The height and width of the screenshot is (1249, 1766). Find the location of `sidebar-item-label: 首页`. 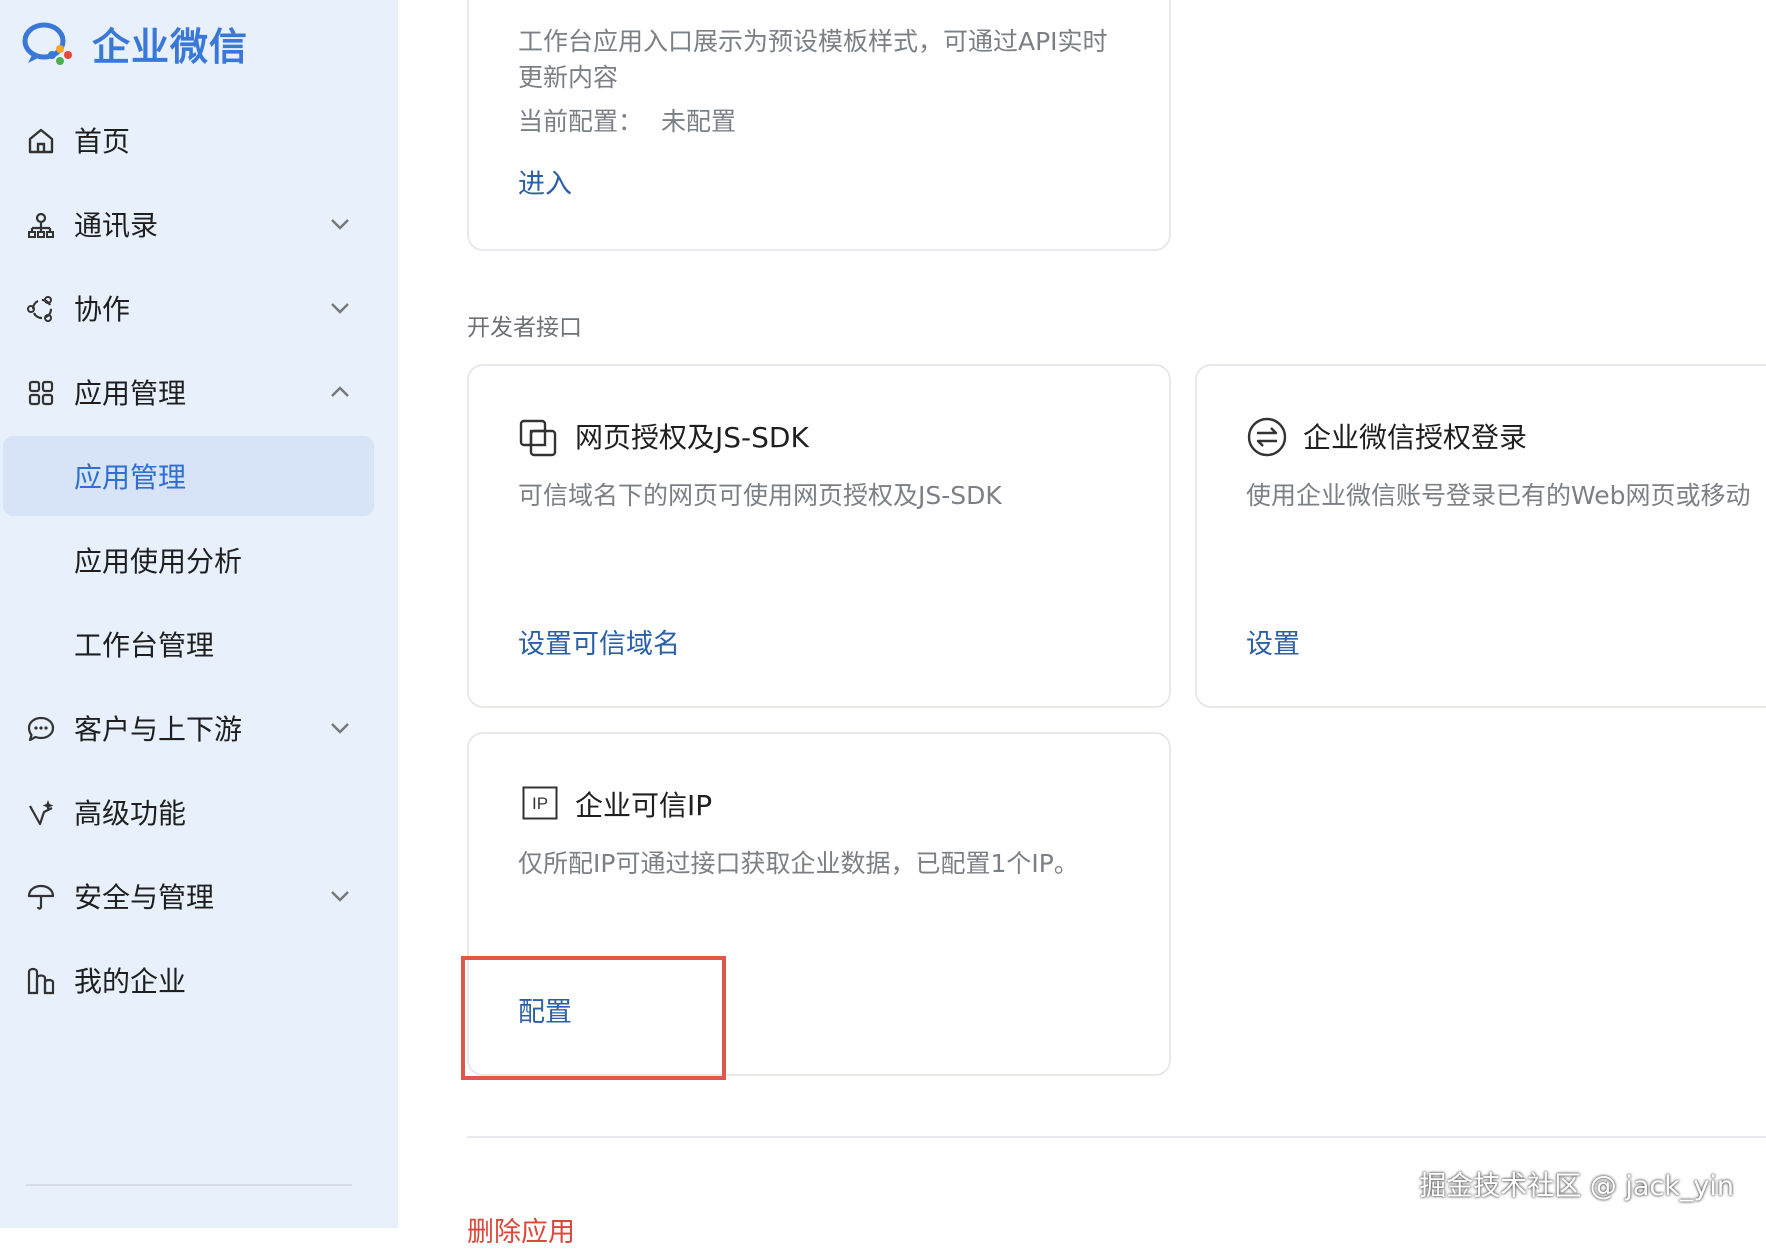

sidebar-item-label: 首页 is located at coordinates (102, 141).